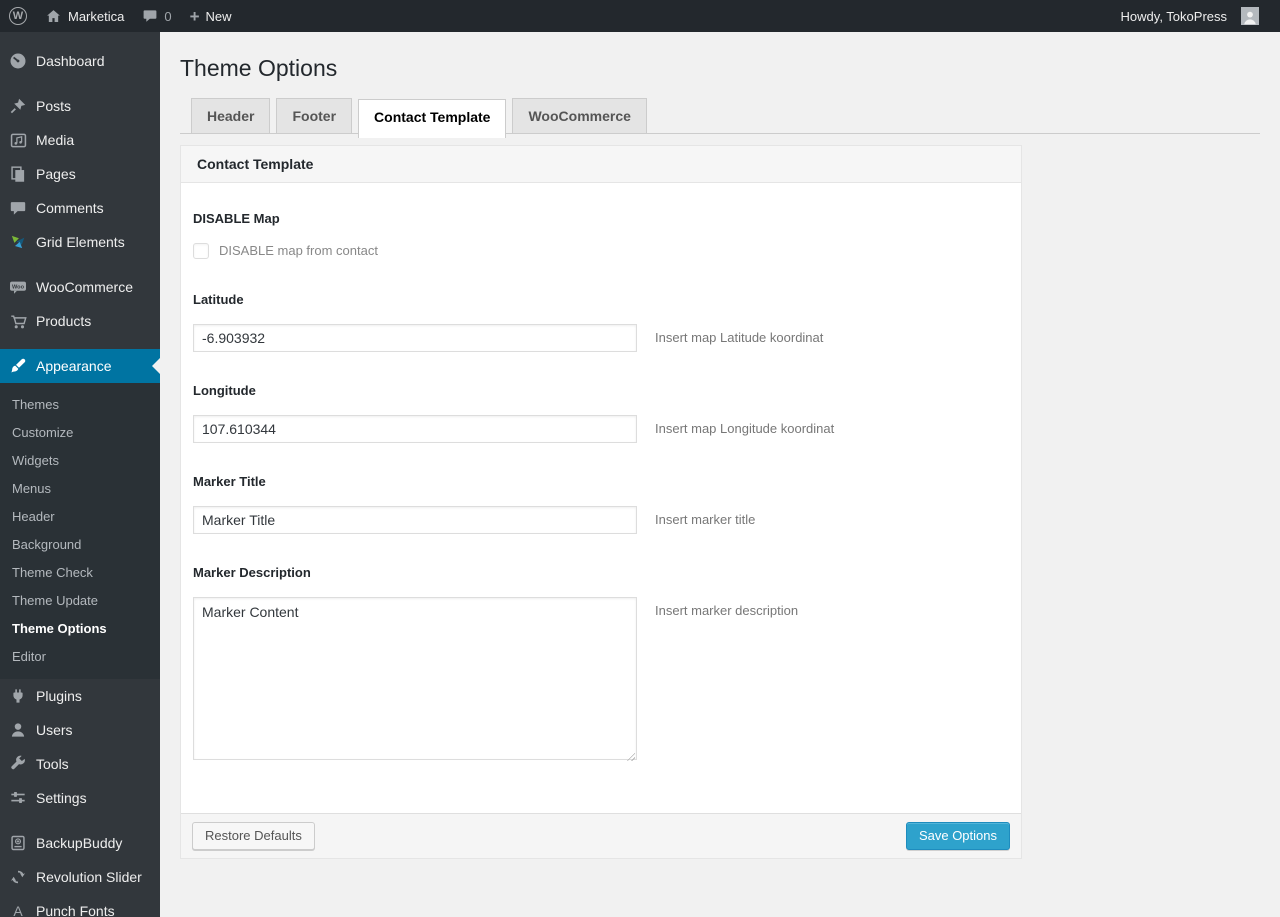 Image resolution: width=1280 pixels, height=917 pixels. What do you see at coordinates (80, 432) in the screenshot?
I see `submenu-item-customize: Customize` at bounding box center [80, 432].